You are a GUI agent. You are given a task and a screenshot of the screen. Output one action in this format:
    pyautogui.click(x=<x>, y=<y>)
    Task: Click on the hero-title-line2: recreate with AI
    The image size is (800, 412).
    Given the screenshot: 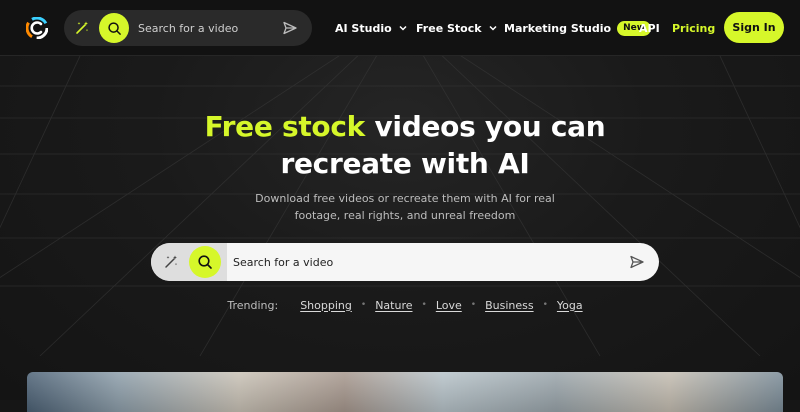 What is the action you would take?
    pyautogui.click(x=405, y=163)
    